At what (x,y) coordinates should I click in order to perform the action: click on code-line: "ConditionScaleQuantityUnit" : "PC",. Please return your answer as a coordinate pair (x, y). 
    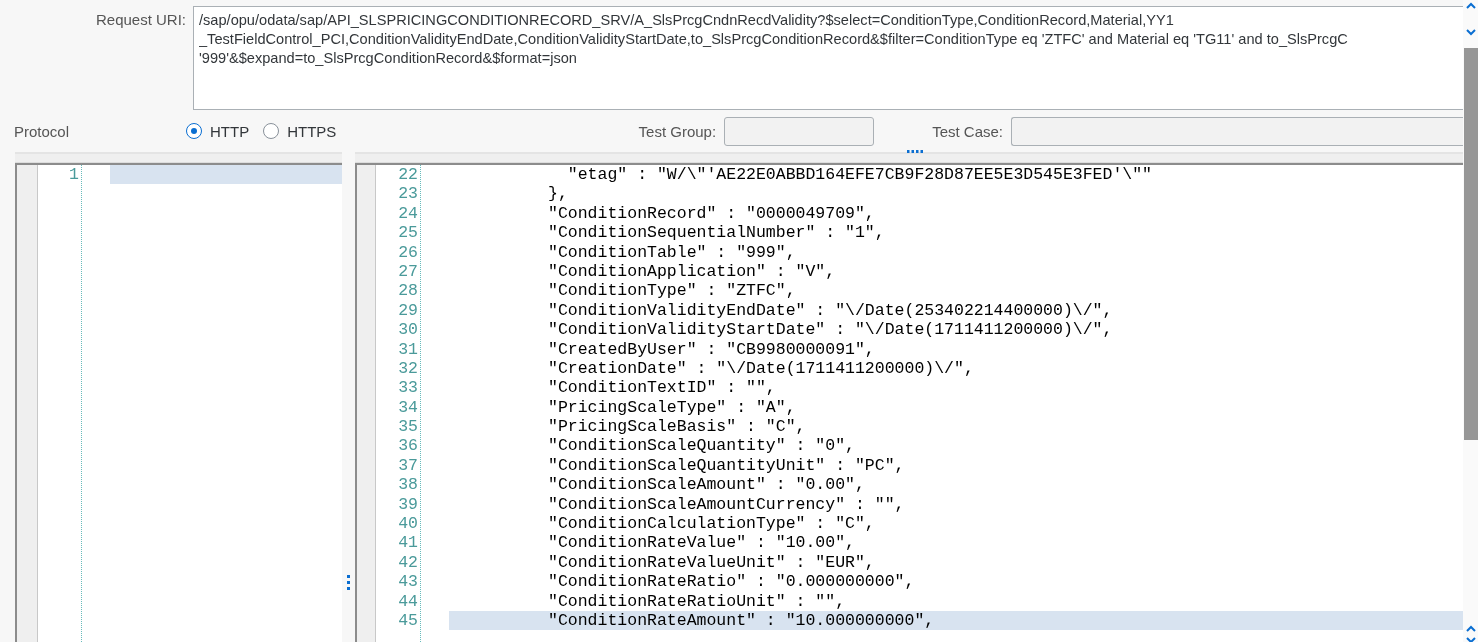
    Looking at the image, I should click on (726, 465).